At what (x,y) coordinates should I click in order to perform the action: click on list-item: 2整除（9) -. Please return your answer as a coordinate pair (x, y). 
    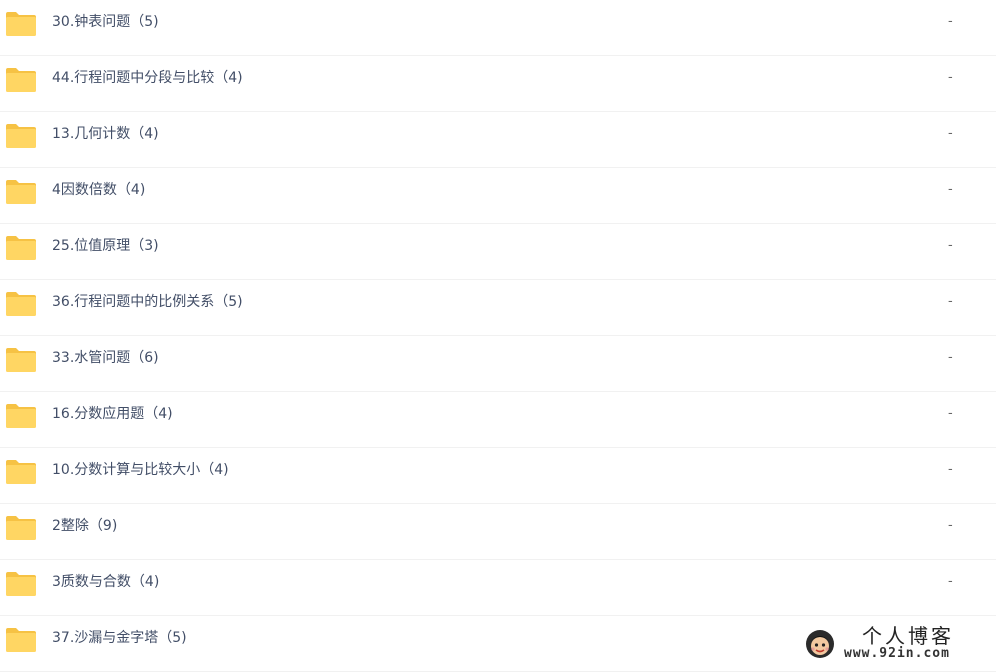
    Looking at the image, I should click on (498, 532).